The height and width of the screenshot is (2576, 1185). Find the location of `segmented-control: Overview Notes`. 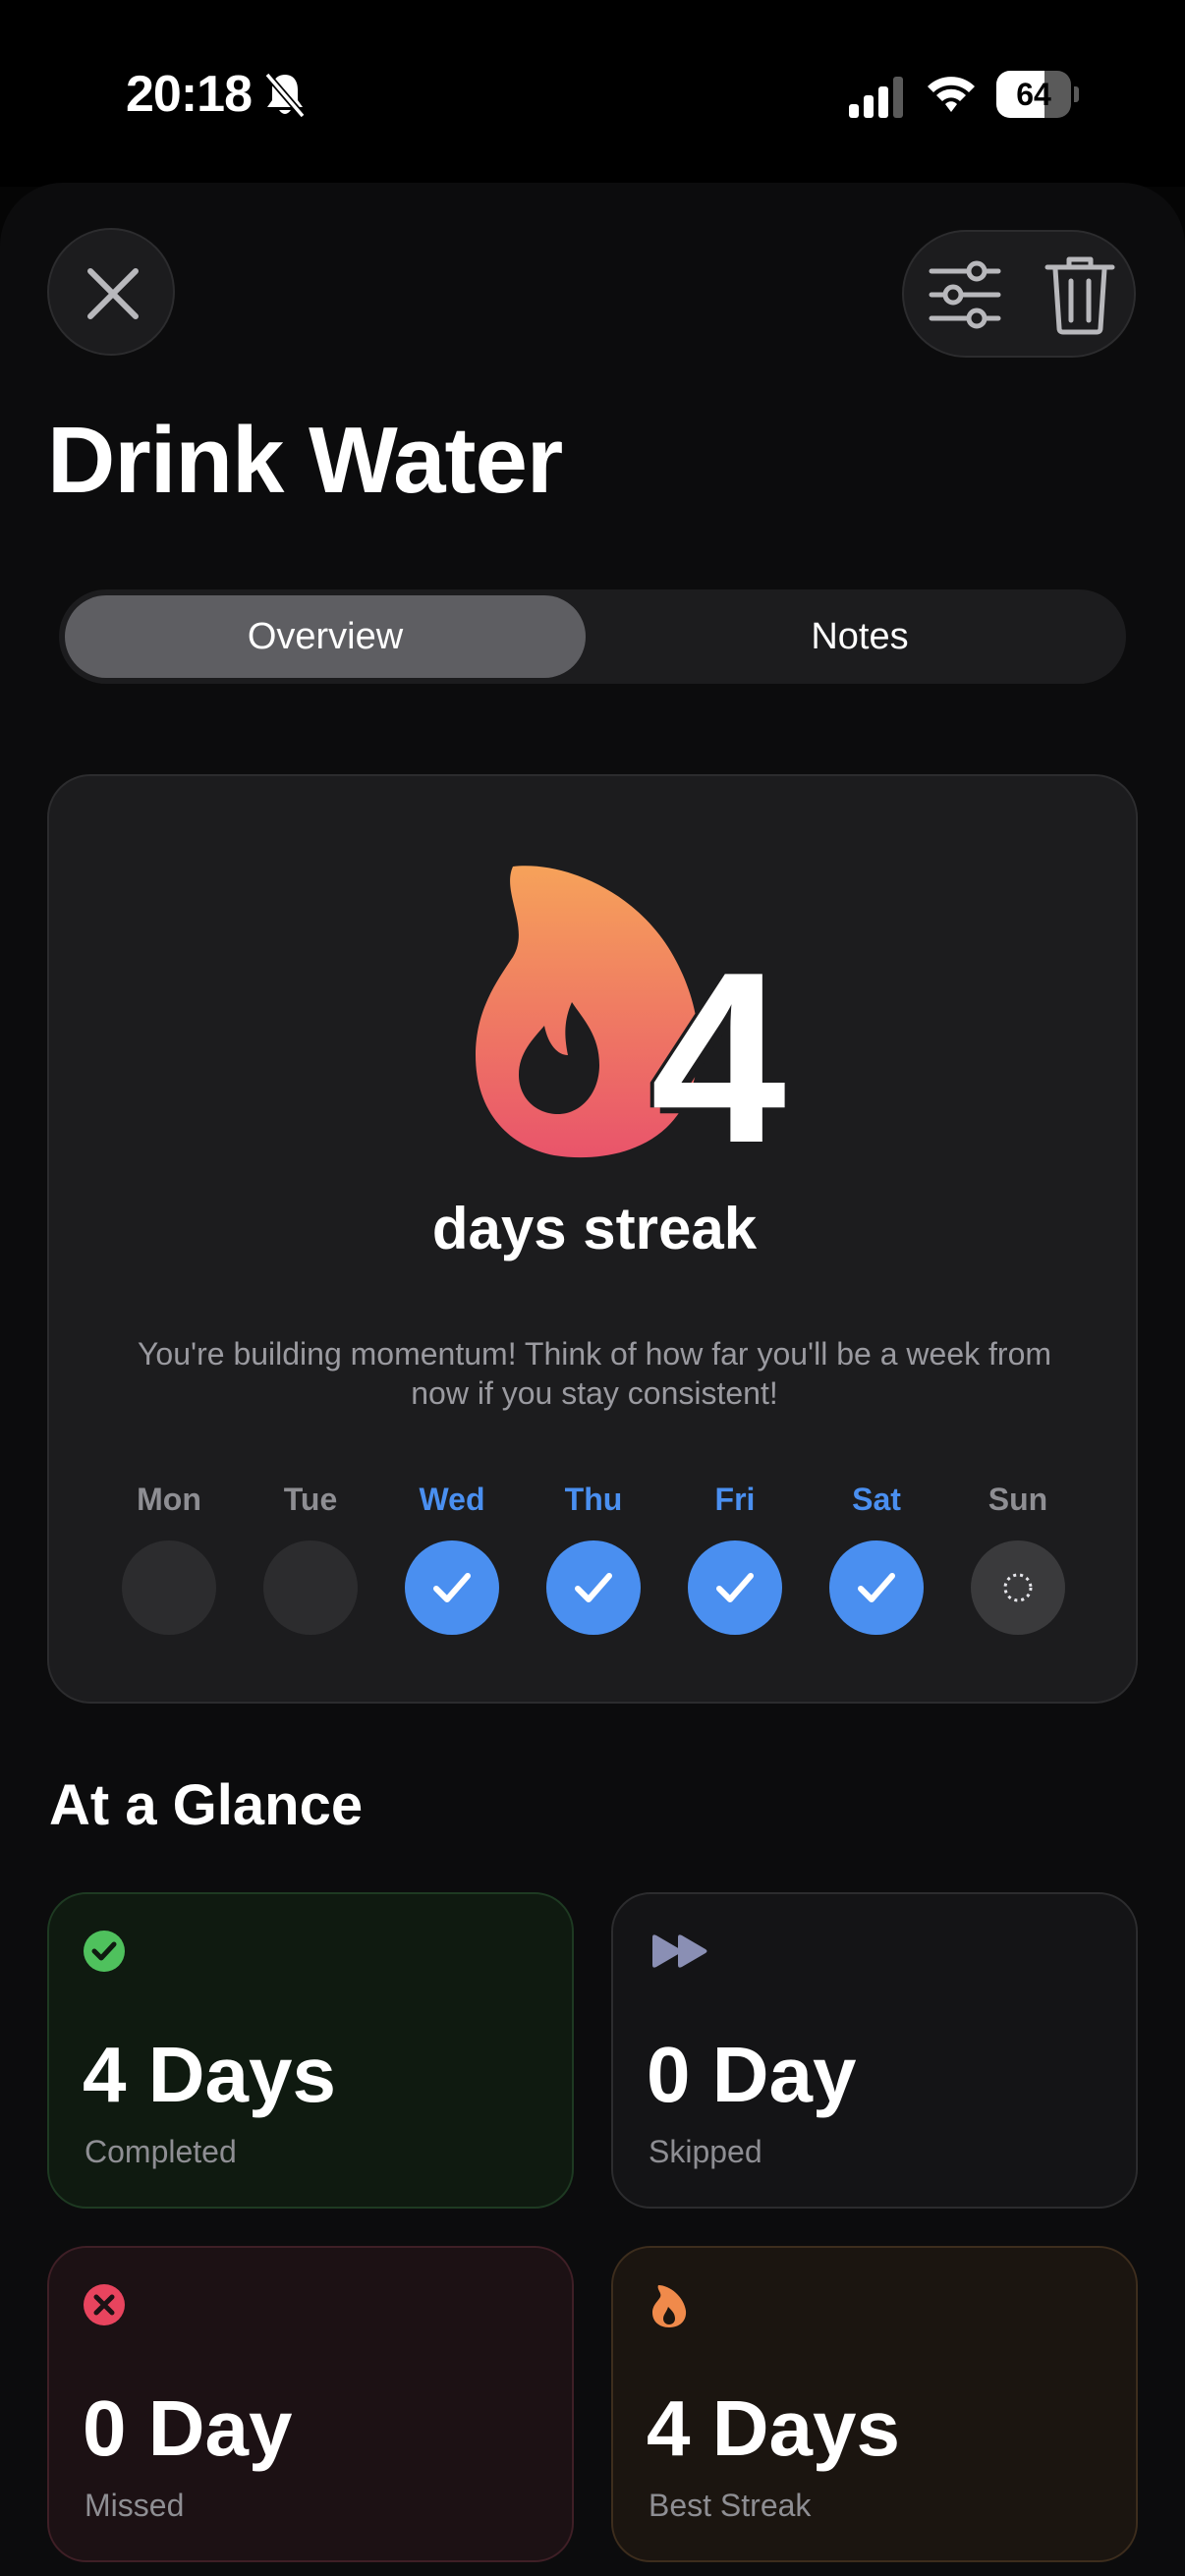

segmented-control: Overview Notes is located at coordinates (592, 636).